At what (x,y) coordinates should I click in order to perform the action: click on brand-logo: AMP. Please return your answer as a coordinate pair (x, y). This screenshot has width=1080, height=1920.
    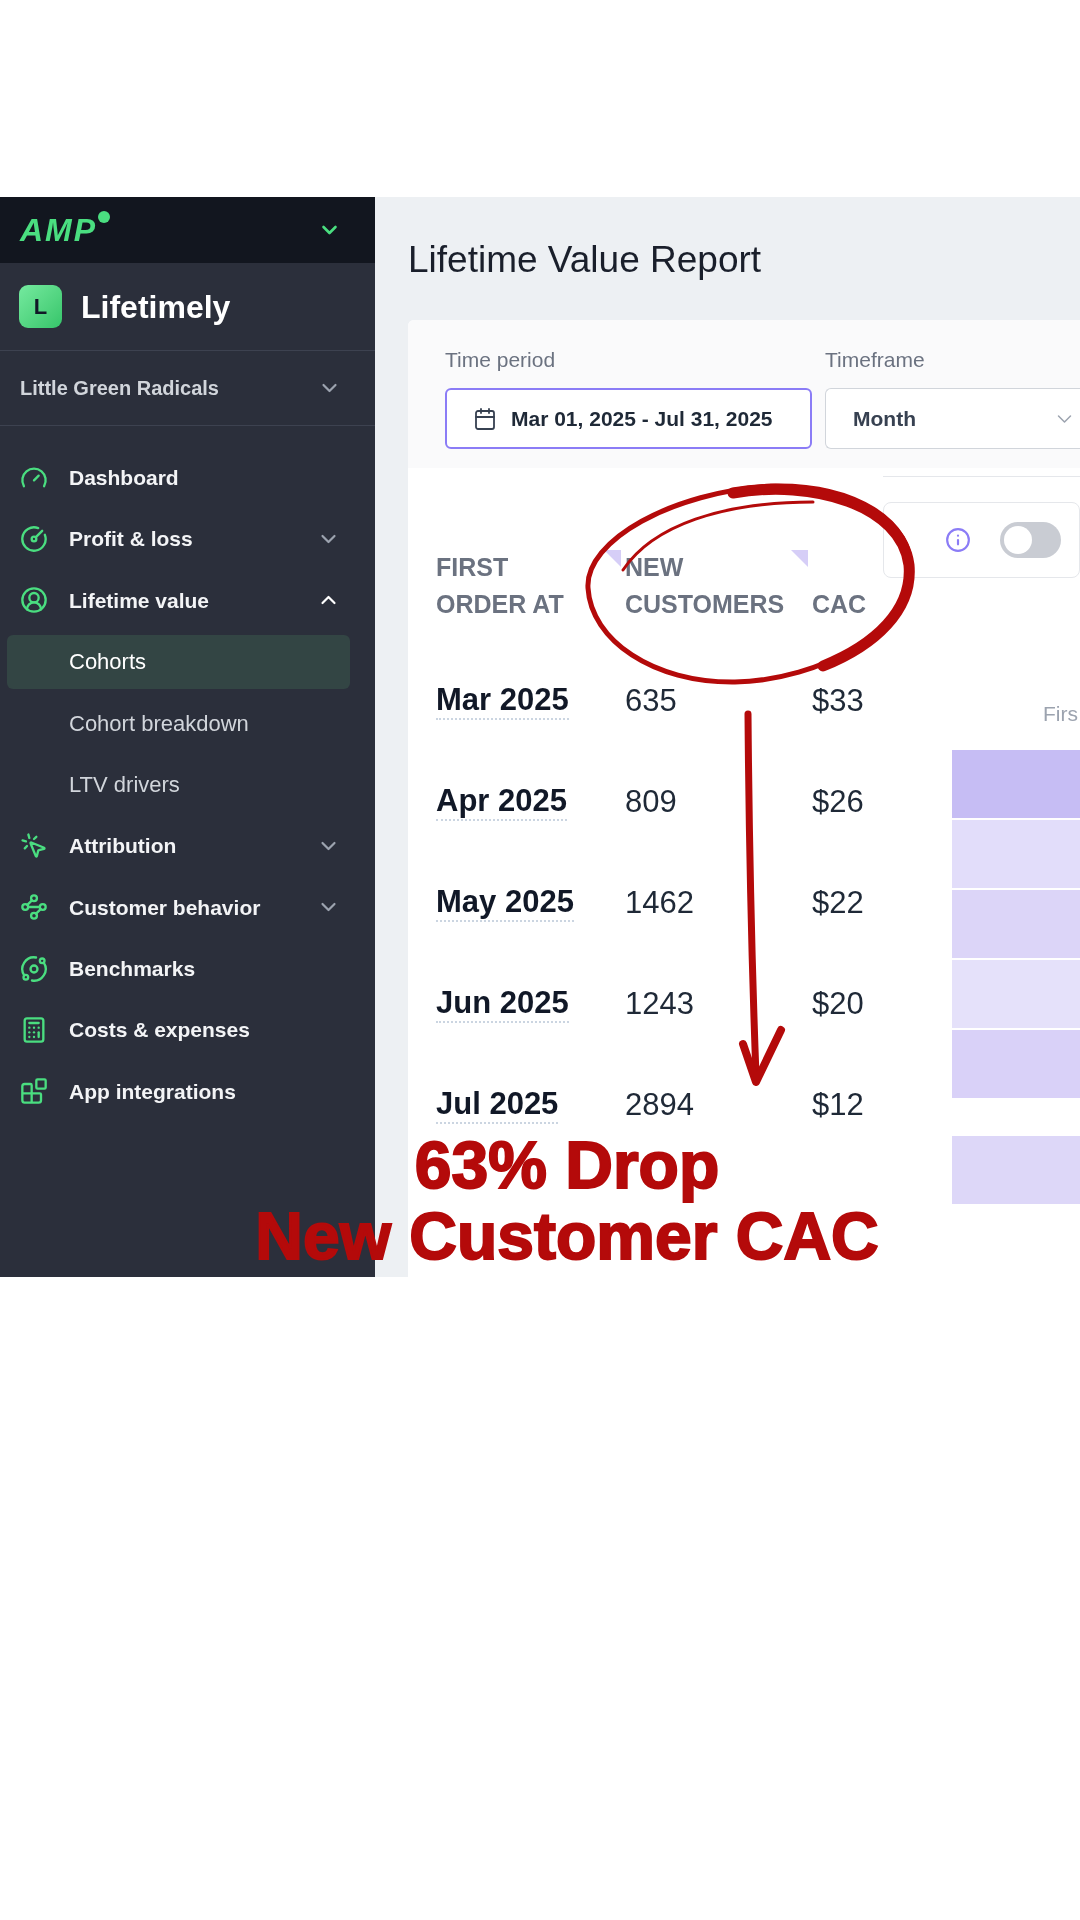
    Looking at the image, I should click on (59, 230).